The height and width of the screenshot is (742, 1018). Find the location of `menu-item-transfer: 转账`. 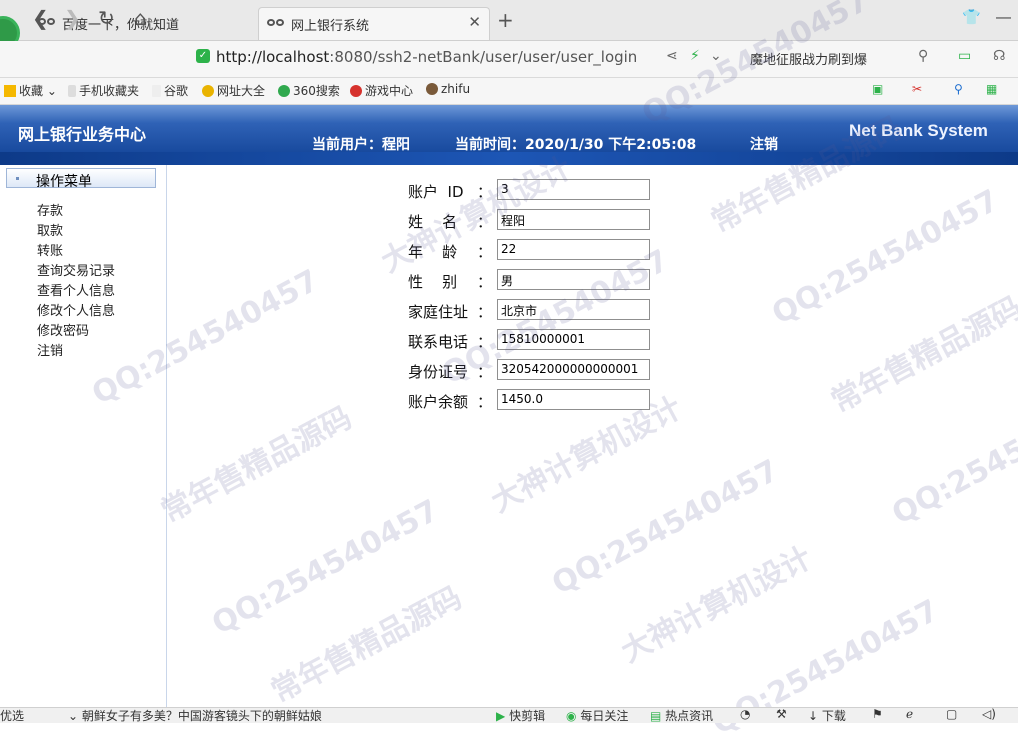

menu-item-transfer: 转账 is located at coordinates (50, 249).